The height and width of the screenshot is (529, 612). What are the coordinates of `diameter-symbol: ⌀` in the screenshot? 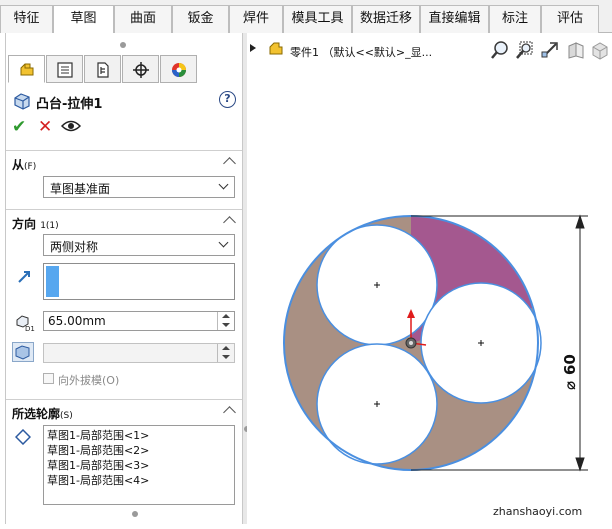 It's located at (570, 385).